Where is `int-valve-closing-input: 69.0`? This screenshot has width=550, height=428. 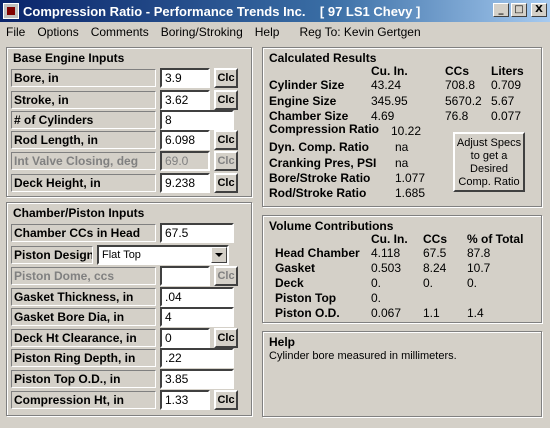
int-valve-closing-input: 69.0 is located at coordinates (185, 161).